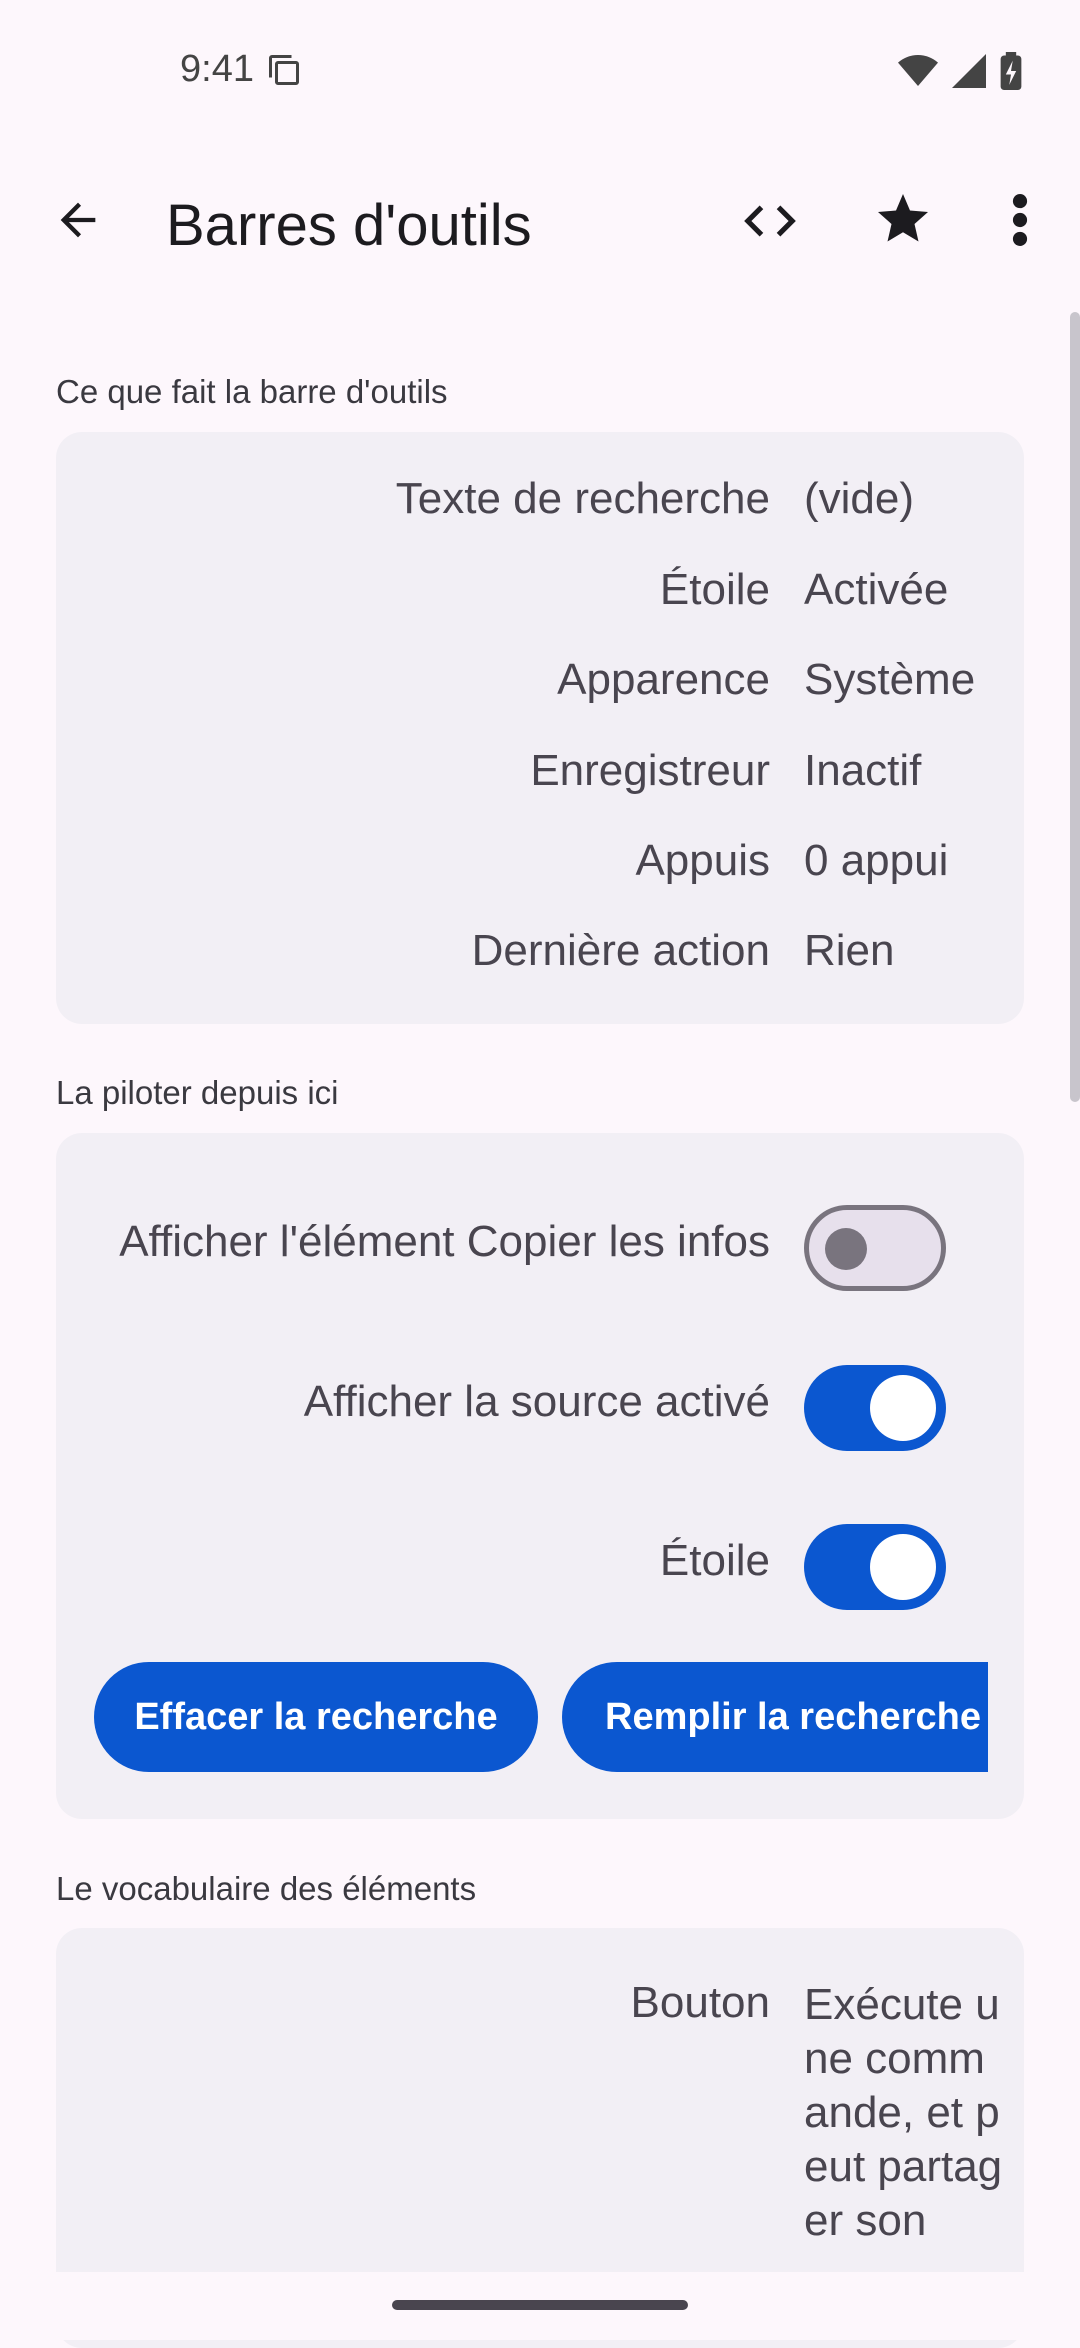 This screenshot has width=1080, height=2348. I want to click on clear-search-button: Effacer la recherche, so click(316, 1717).